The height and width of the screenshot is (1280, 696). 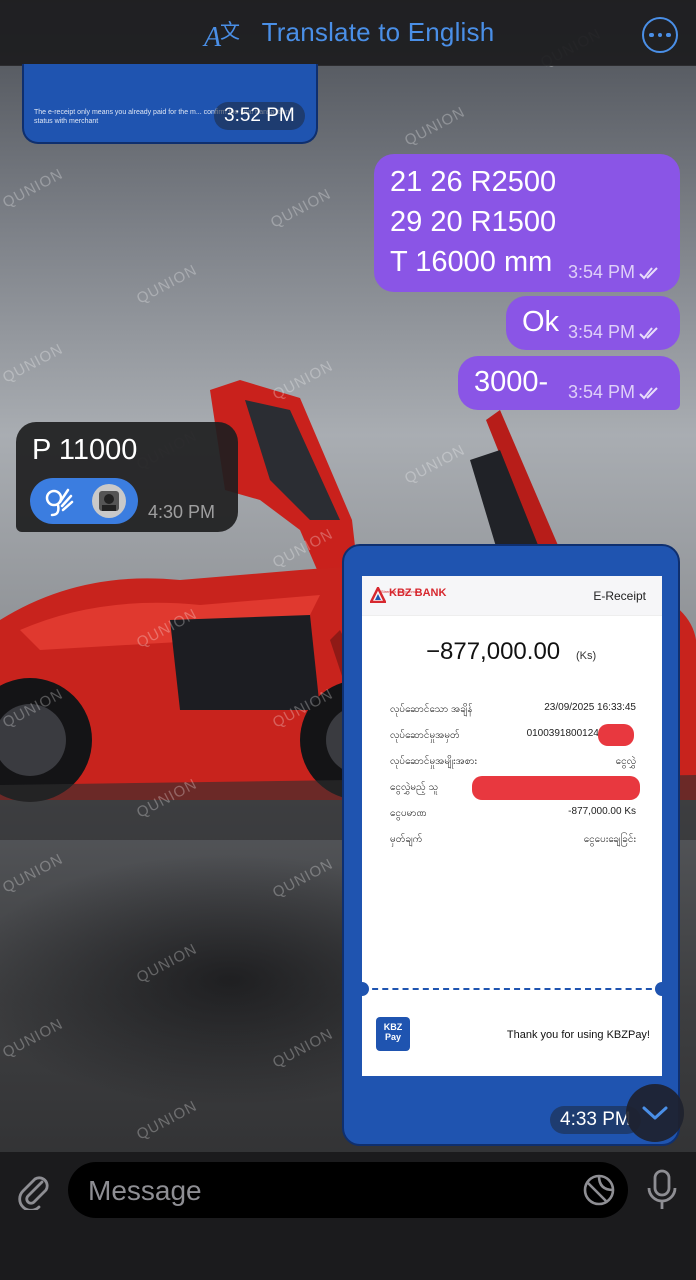 What do you see at coordinates (511, 382) in the screenshot?
I see `message-text: 3000-` at bounding box center [511, 382].